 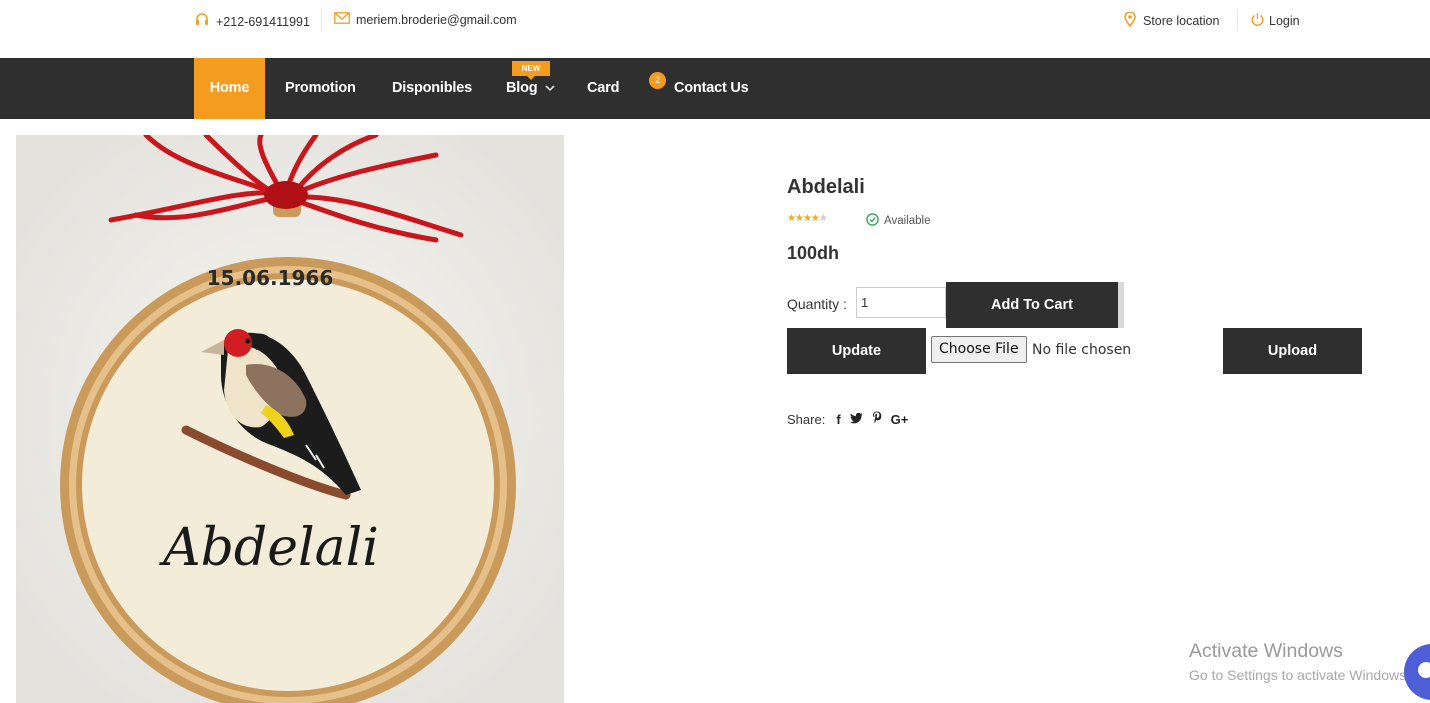 I want to click on nav-item-home: Home, so click(x=229, y=88).